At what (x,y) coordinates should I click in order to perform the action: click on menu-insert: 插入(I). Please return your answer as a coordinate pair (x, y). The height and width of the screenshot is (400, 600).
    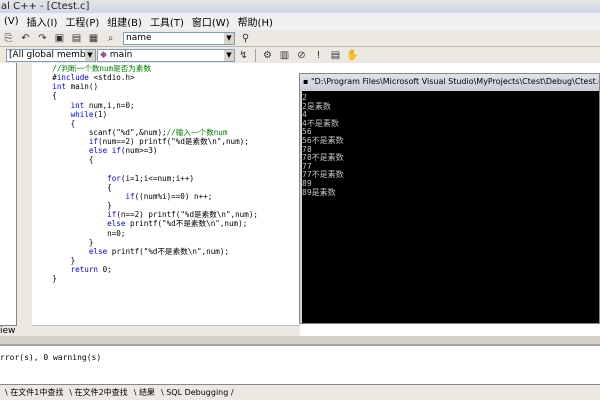
    Looking at the image, I should click on (42, 21).